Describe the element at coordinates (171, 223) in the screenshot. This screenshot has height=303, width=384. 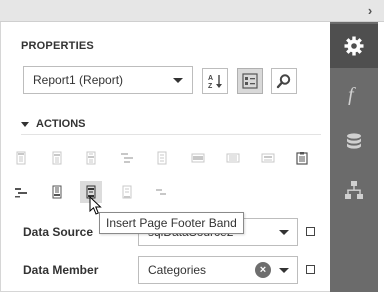
I see `tooltip: Insert Page Footer Band` at that location.